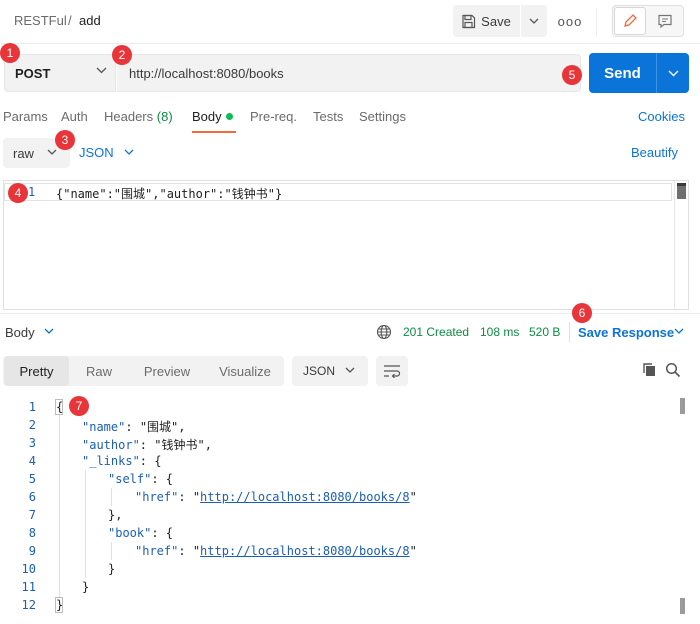 The height and width of the screenshot is (624, 700). I want to click on body-active-indicator, so click(229, 116).